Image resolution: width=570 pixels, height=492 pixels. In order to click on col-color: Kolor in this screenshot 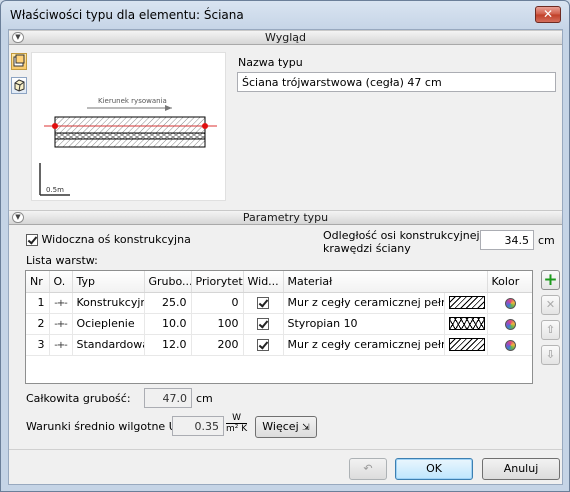, I will do `click(509, 282)`.